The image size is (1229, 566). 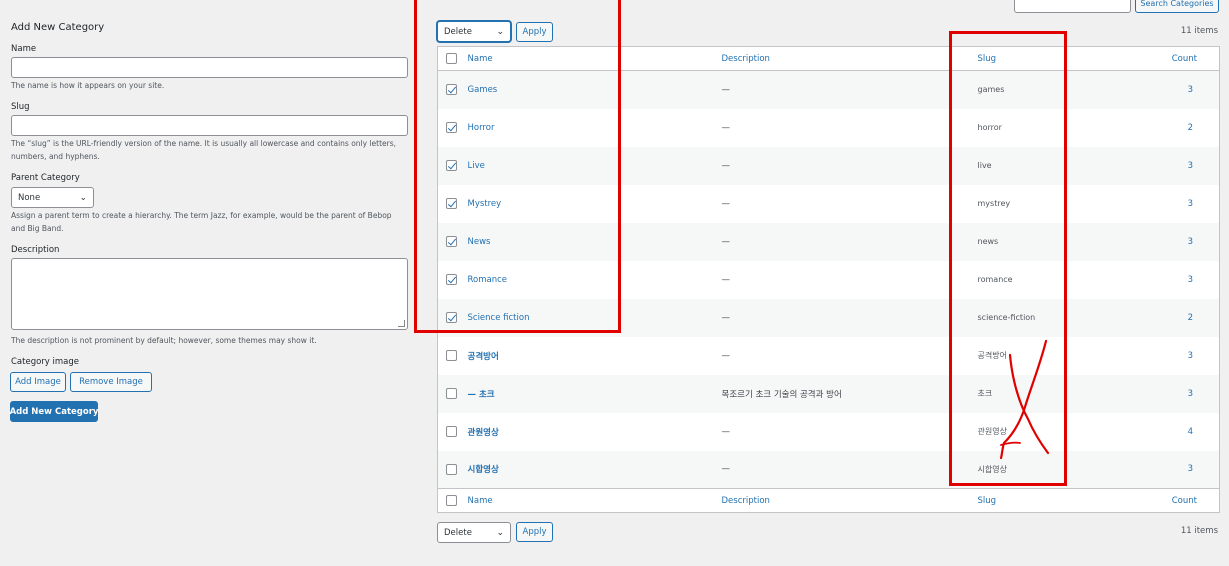 I want to click on name-help: The name is how it appears on your site., so click(x=88, y=85).